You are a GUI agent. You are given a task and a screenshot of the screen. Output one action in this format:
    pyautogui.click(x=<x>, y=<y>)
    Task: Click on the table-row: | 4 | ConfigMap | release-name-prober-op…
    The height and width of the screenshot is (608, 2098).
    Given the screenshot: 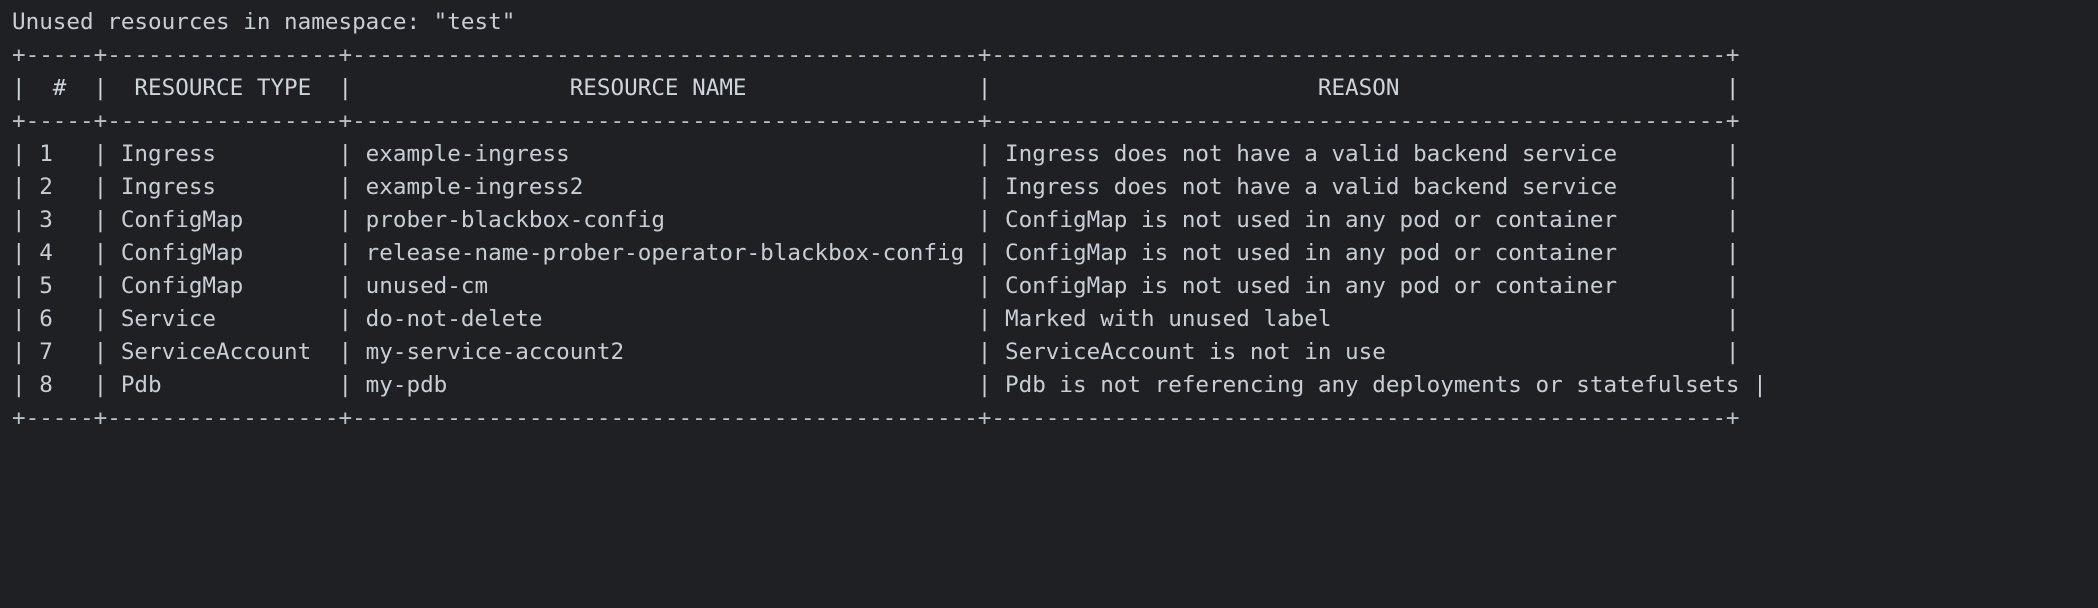 What is the action you would take?
    pyautogui.click(x=876, y=253)
    